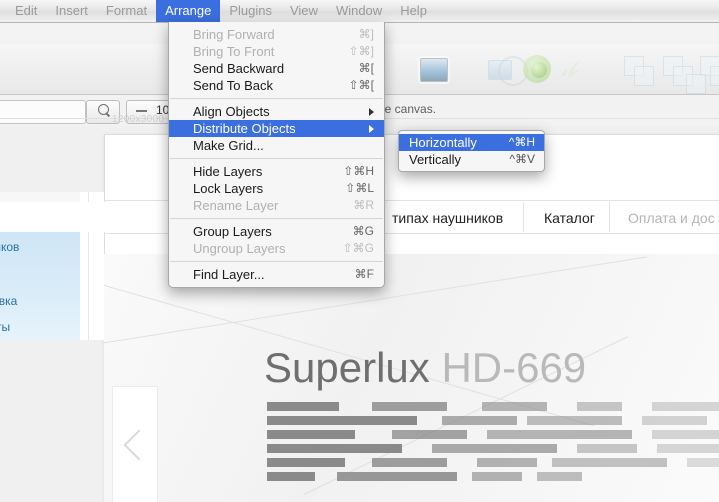 The width and height of the screenshot is (719, 502). I want to click on placeholder-bar-row, so click(493, 476).